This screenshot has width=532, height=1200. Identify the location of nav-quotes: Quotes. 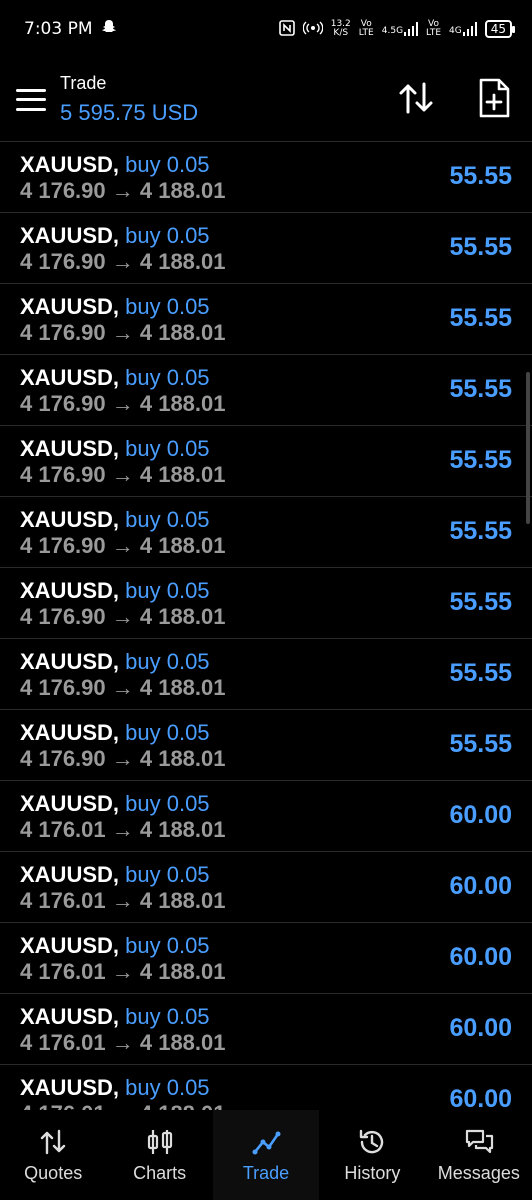
(53, 1155).